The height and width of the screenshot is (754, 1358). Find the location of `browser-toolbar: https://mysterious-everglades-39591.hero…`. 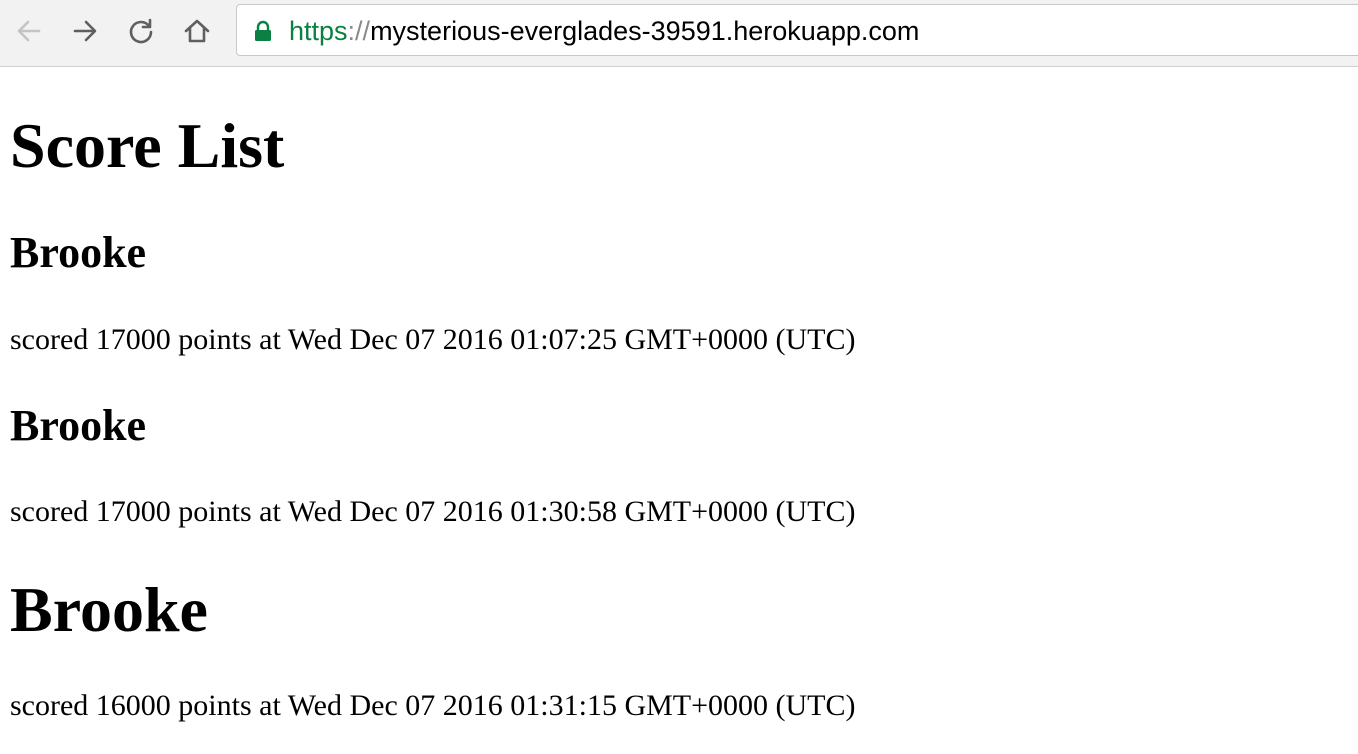

browser-toolbar: https://mysterious-everglades-39591.hero… is located at coordinates (679, 33).